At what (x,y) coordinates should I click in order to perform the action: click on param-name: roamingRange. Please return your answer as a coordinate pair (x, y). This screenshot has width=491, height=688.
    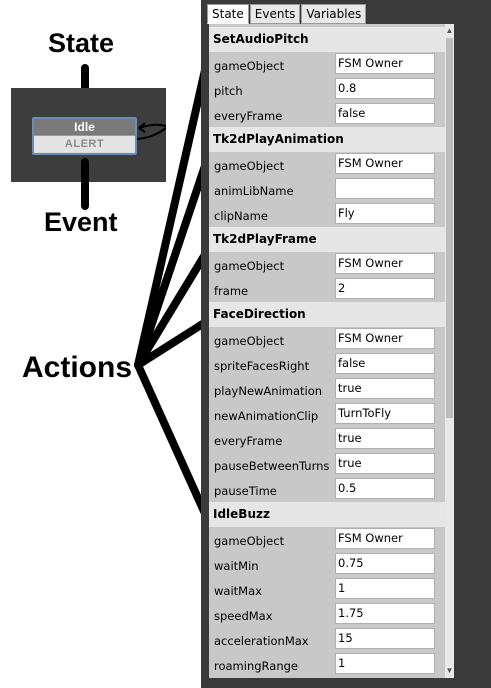
    Looking at the image, I should click on (256, 666).